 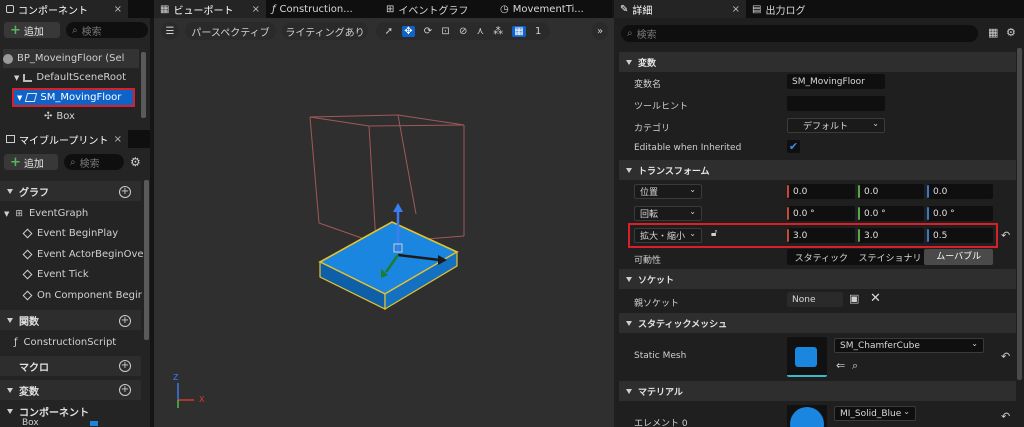 I want to click on tree-item-scene-root: ▼ DefaultSceneRoot, so click(x=70, y=77).